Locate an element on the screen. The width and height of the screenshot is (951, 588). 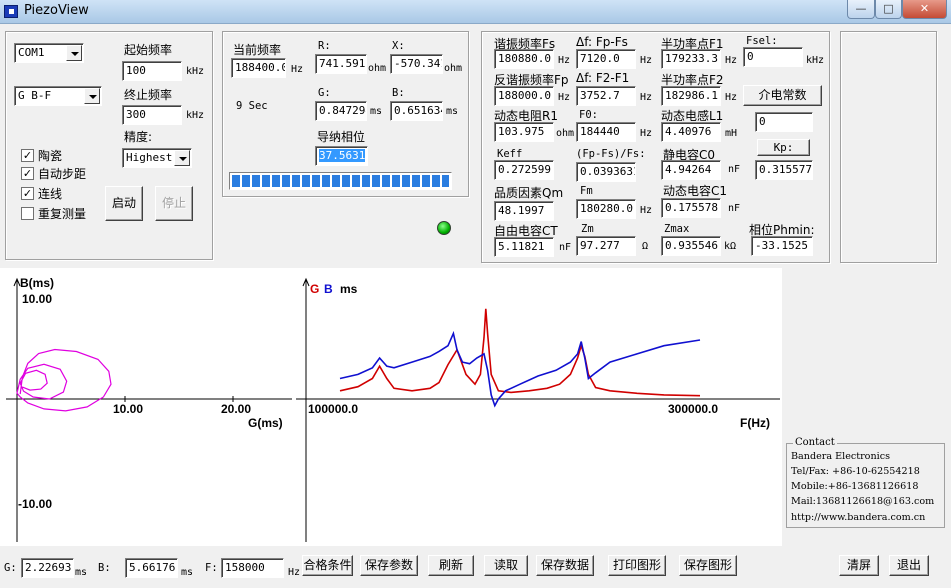
f1-value: 179233.3 is located at coordinates (691, 59).